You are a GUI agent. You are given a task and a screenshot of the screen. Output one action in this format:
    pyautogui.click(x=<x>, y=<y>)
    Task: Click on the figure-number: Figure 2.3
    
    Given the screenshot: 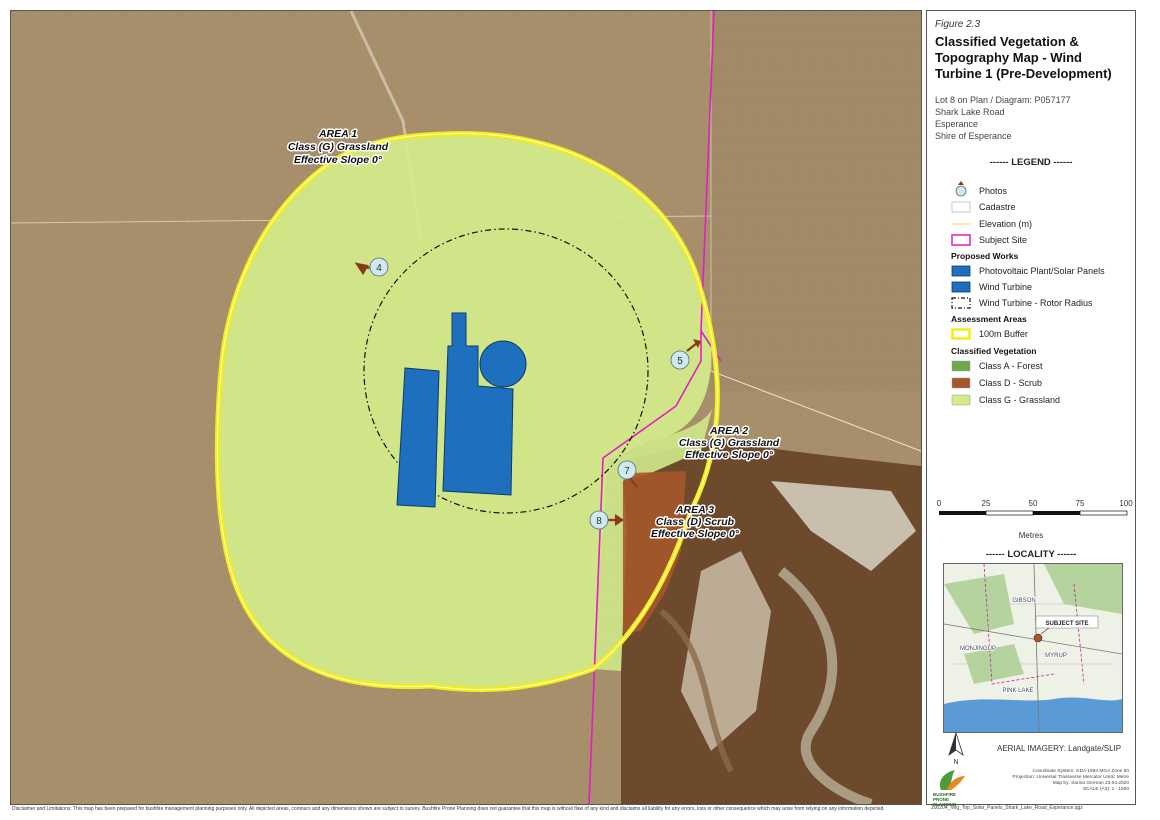 What is the action you would take?
    pyautogui.click(x=958, y=24)
    